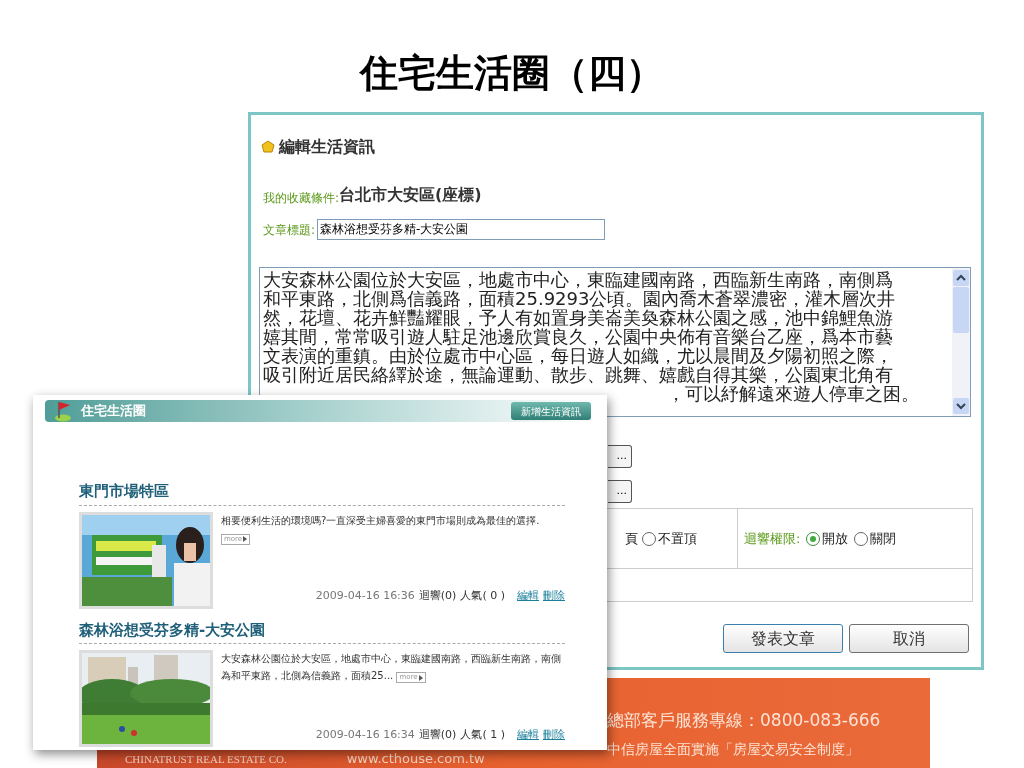  What do you see at coordinates (327, 147) in the screenshot?
I see `editor-heading: 編輯生活資訊` at bounding box center [327, 147].